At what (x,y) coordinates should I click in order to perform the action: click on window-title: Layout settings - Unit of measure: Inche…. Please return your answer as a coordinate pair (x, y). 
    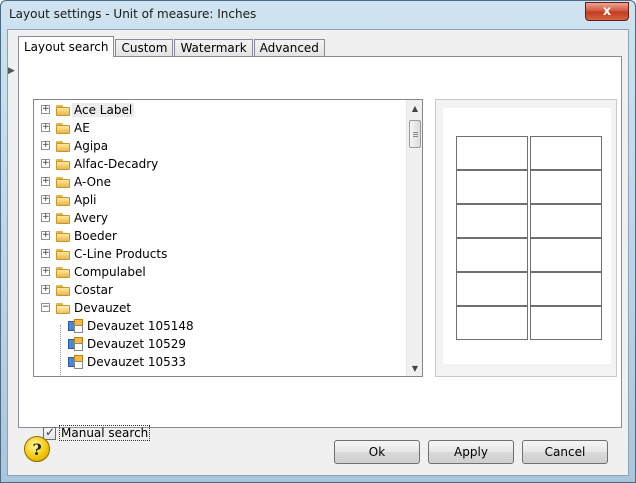
    Looking at the image, I should click on (133, 14).